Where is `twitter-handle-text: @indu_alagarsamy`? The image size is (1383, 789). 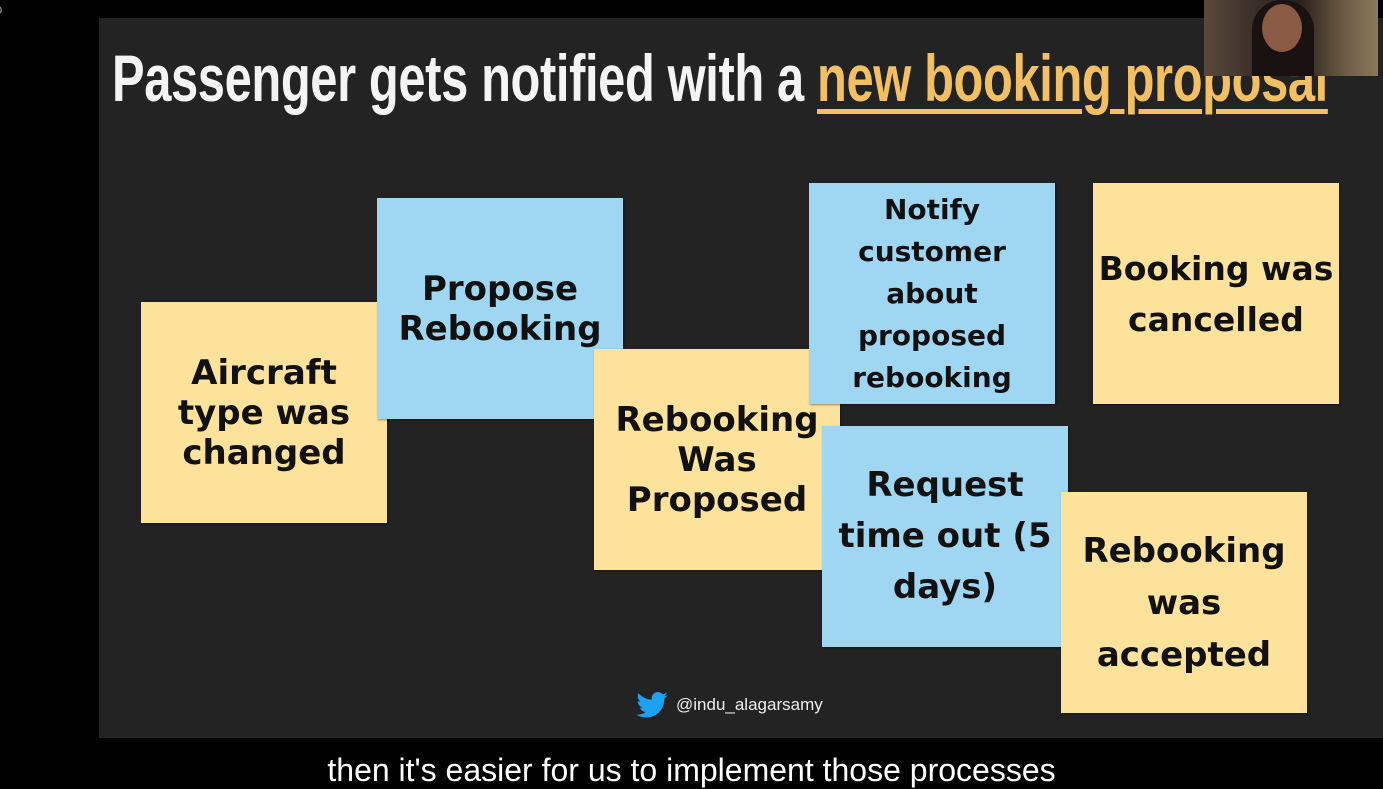
twitter-handle-text: @indu_alagarsamy is located at coordinates (749, 704).